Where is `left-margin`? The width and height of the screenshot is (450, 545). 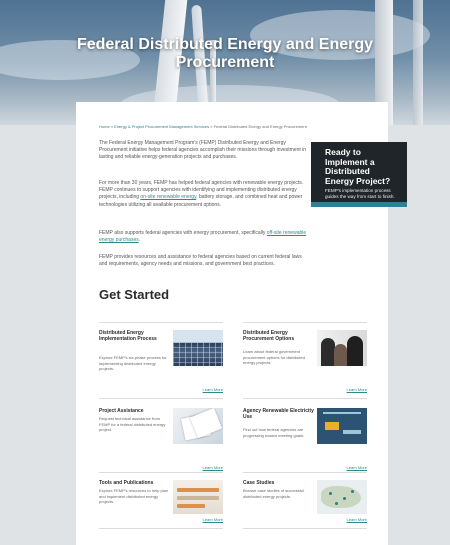
left-margin is located at coordinates (38, 335).